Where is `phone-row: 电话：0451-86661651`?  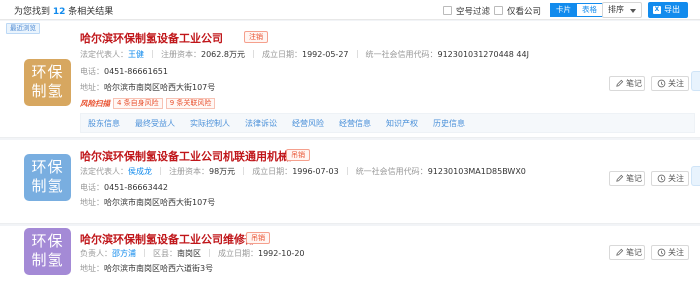
phone-row: 电话：0451-86661651 is located at coordinates (124, 71).